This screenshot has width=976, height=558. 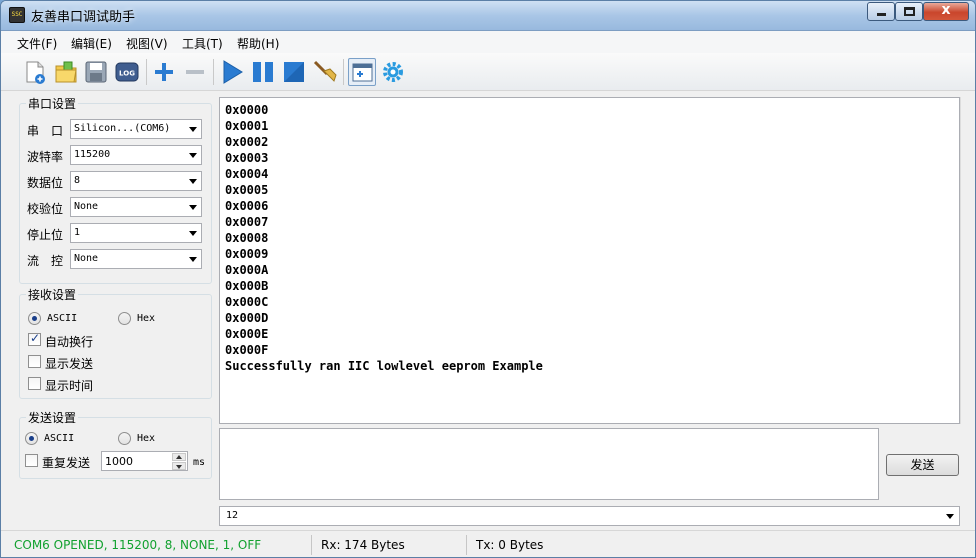 What do you see at coordinates (34, 383) in the screenshot?
I see `show-time-checkbox` at bounding box center [34, 383].